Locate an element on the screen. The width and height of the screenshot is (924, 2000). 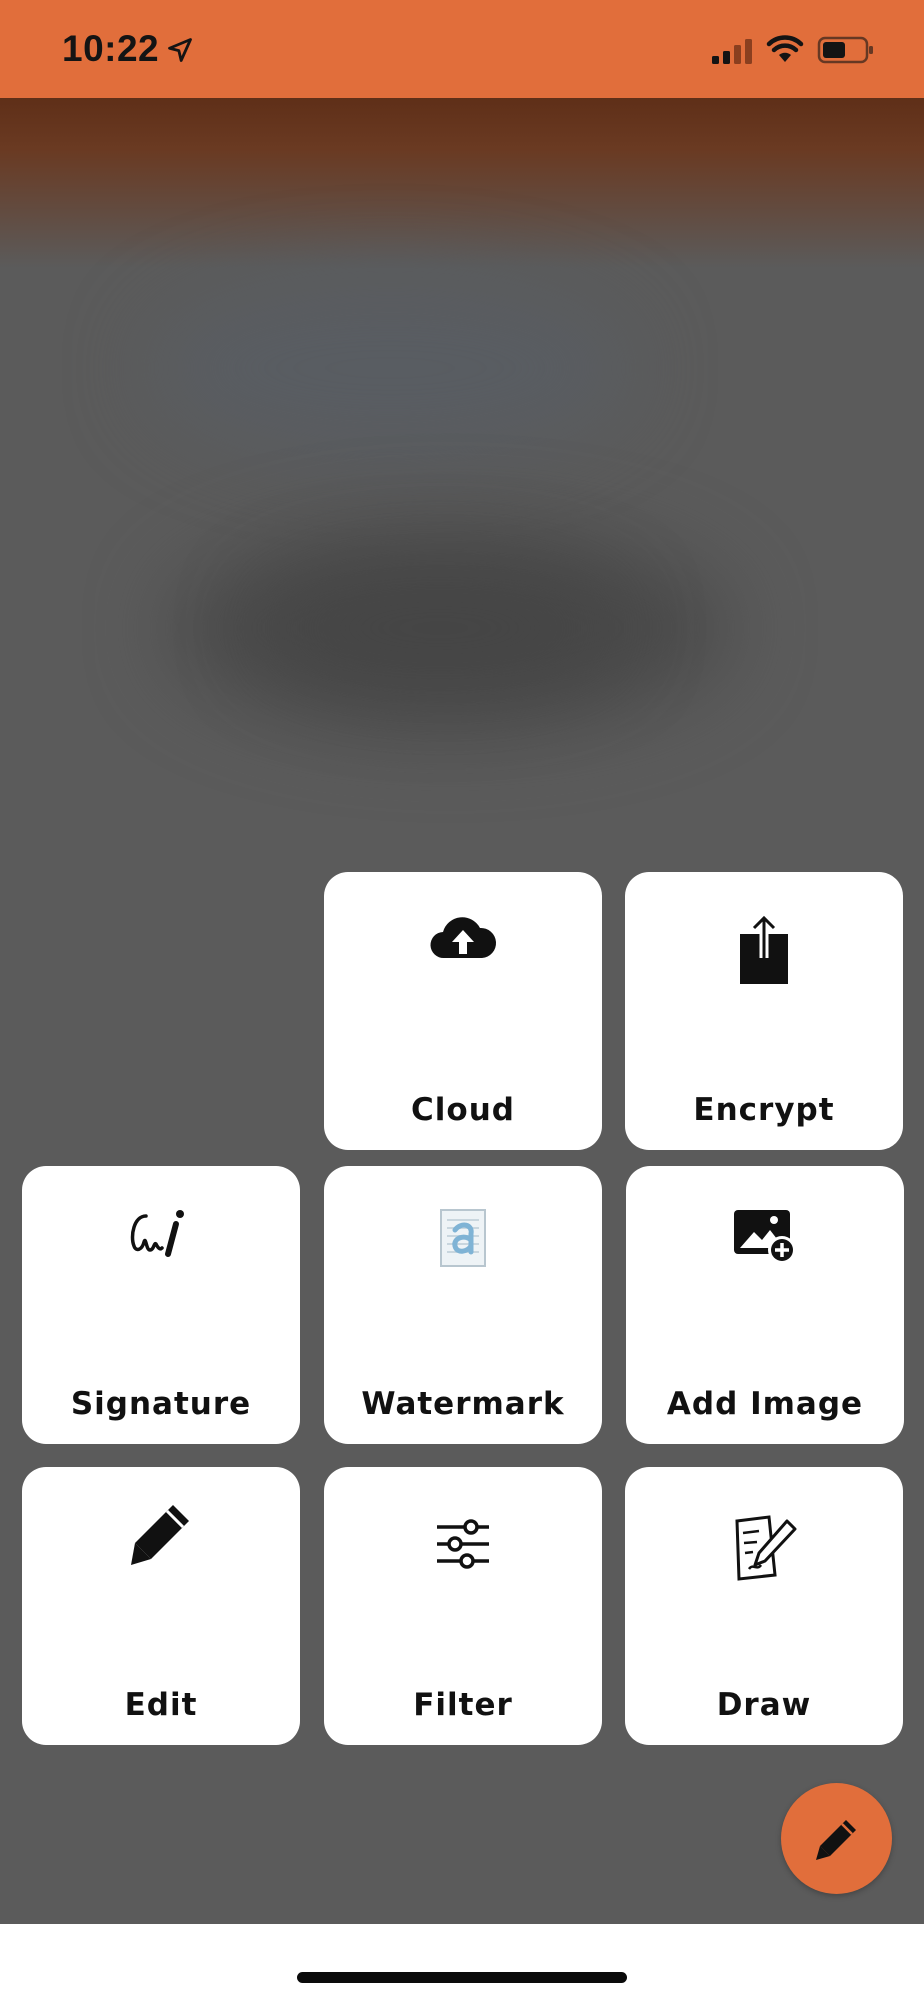
edit-label: Edit is located at coordinates (161, 1705).